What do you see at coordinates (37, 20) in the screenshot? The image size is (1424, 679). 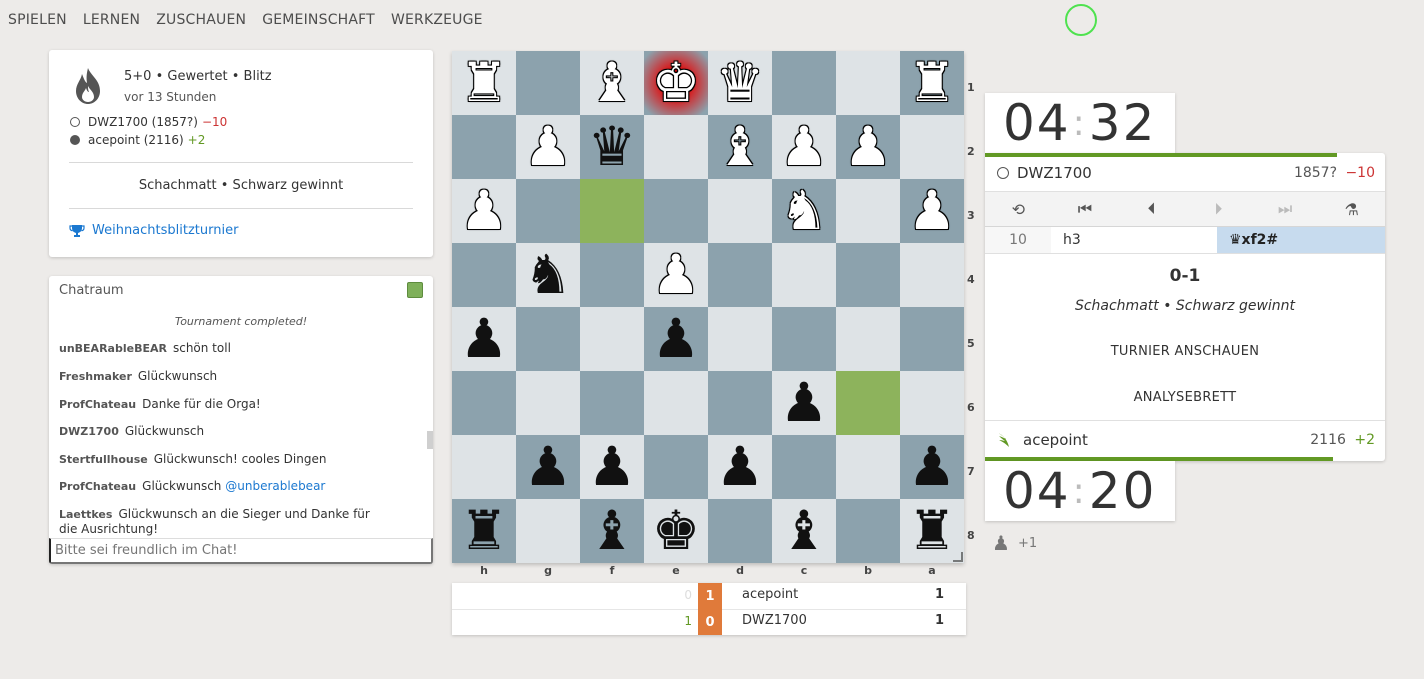 I see `nav-play: SPIELEN` at bounding box center [37, 20].